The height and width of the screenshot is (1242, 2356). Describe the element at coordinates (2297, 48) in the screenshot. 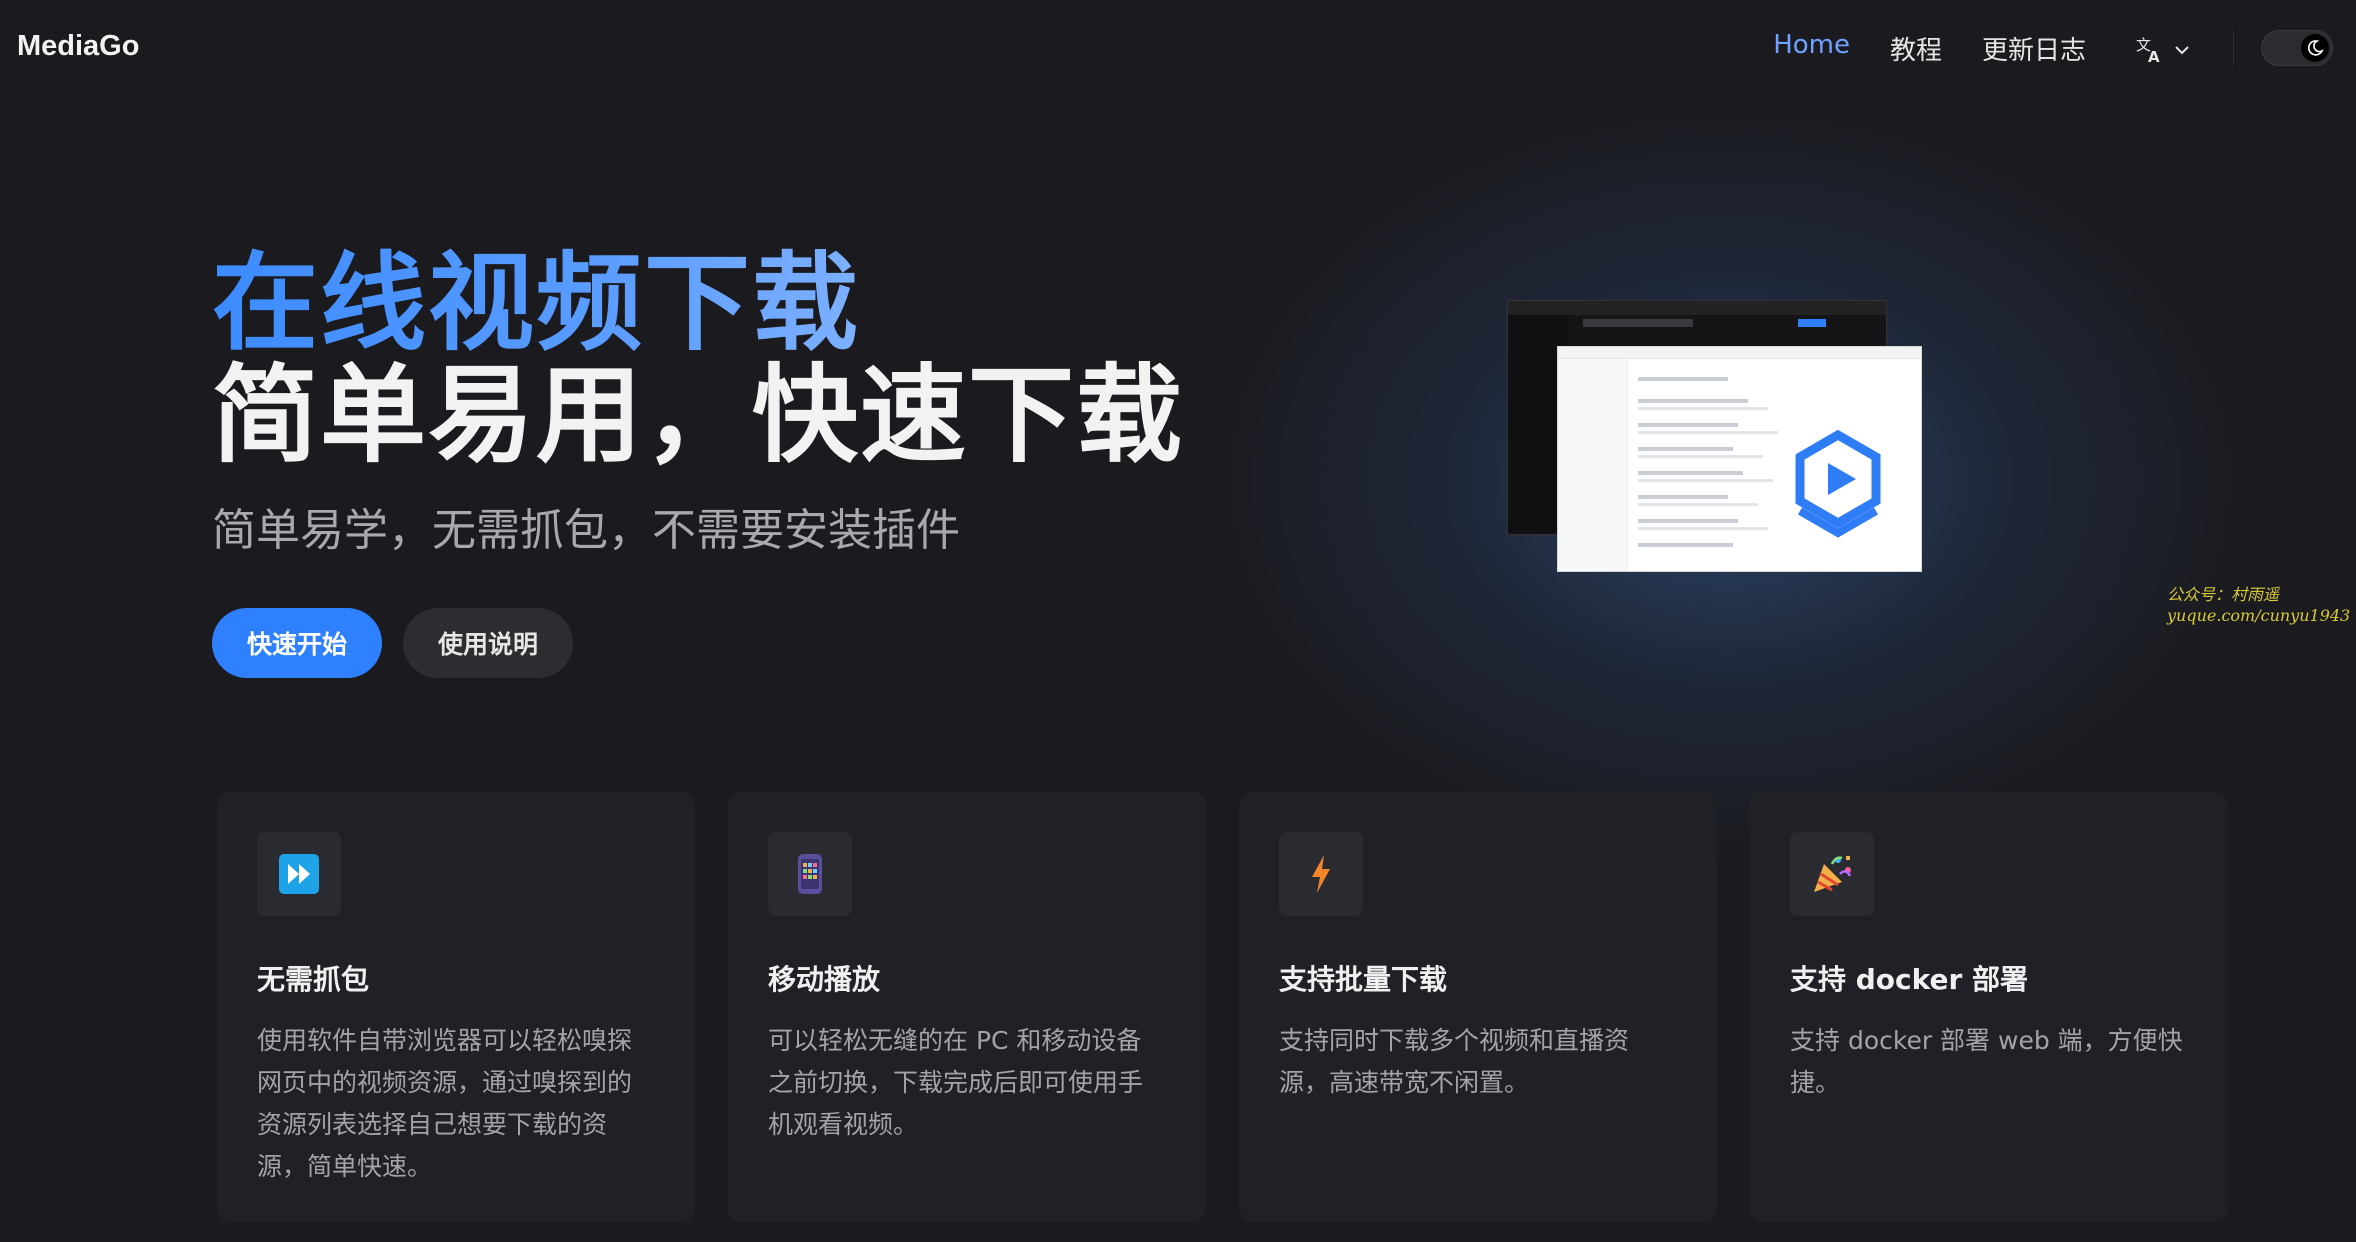

I see `theme-toggle` at that location.